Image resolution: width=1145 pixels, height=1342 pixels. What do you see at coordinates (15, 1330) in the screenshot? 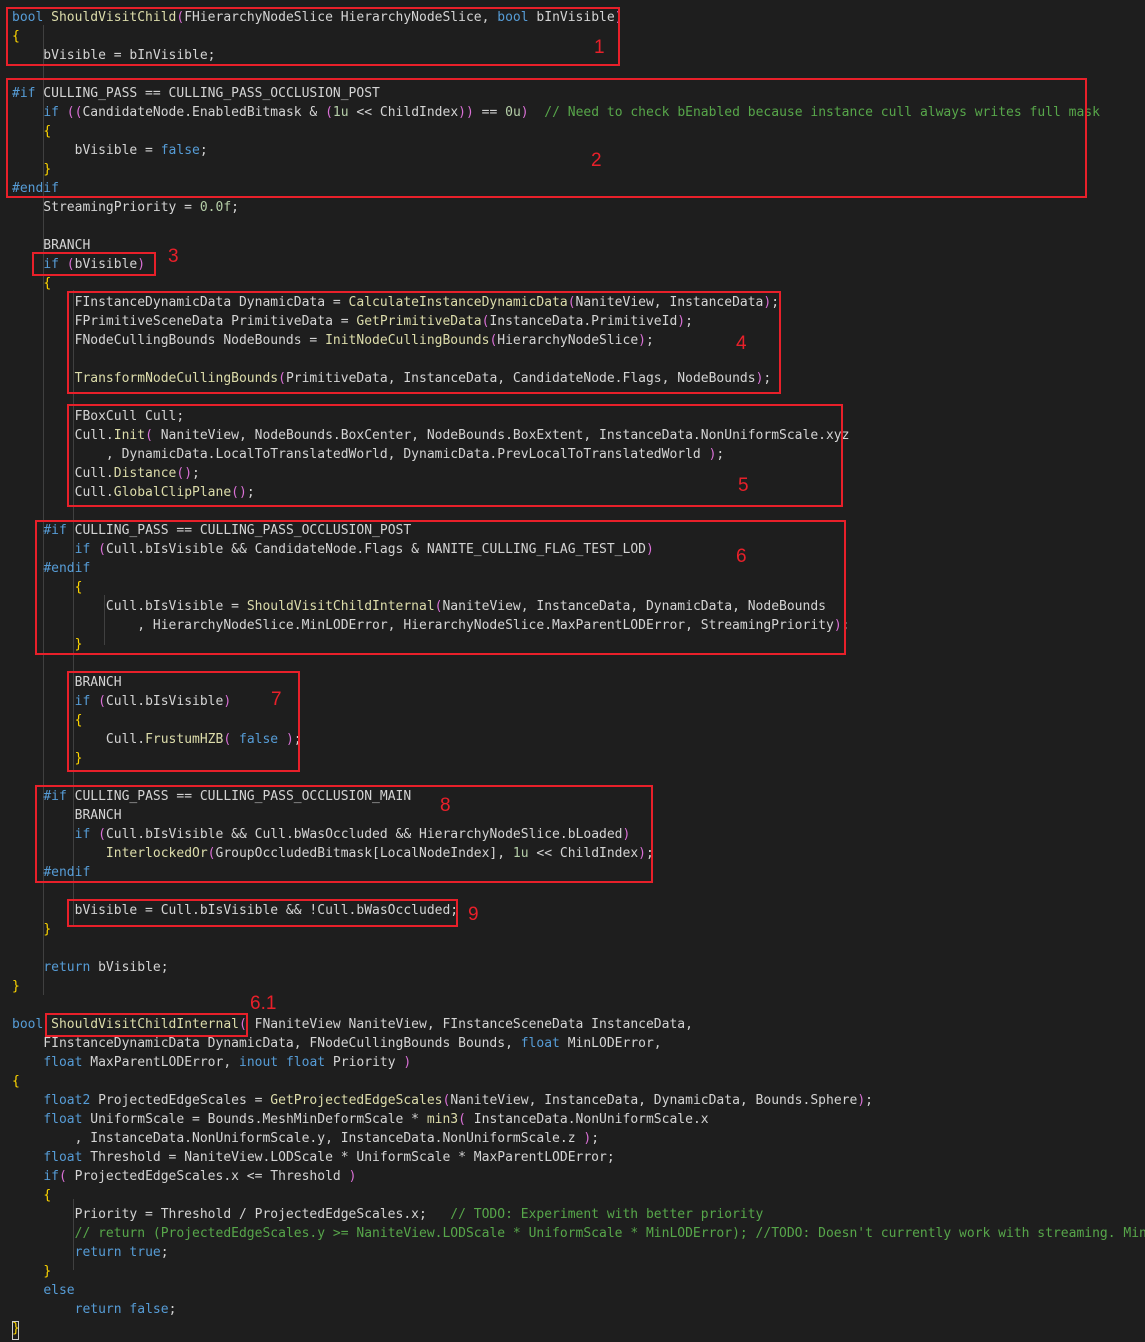
I see `bracket-match-highlight` at bounding box center [15, 1330].